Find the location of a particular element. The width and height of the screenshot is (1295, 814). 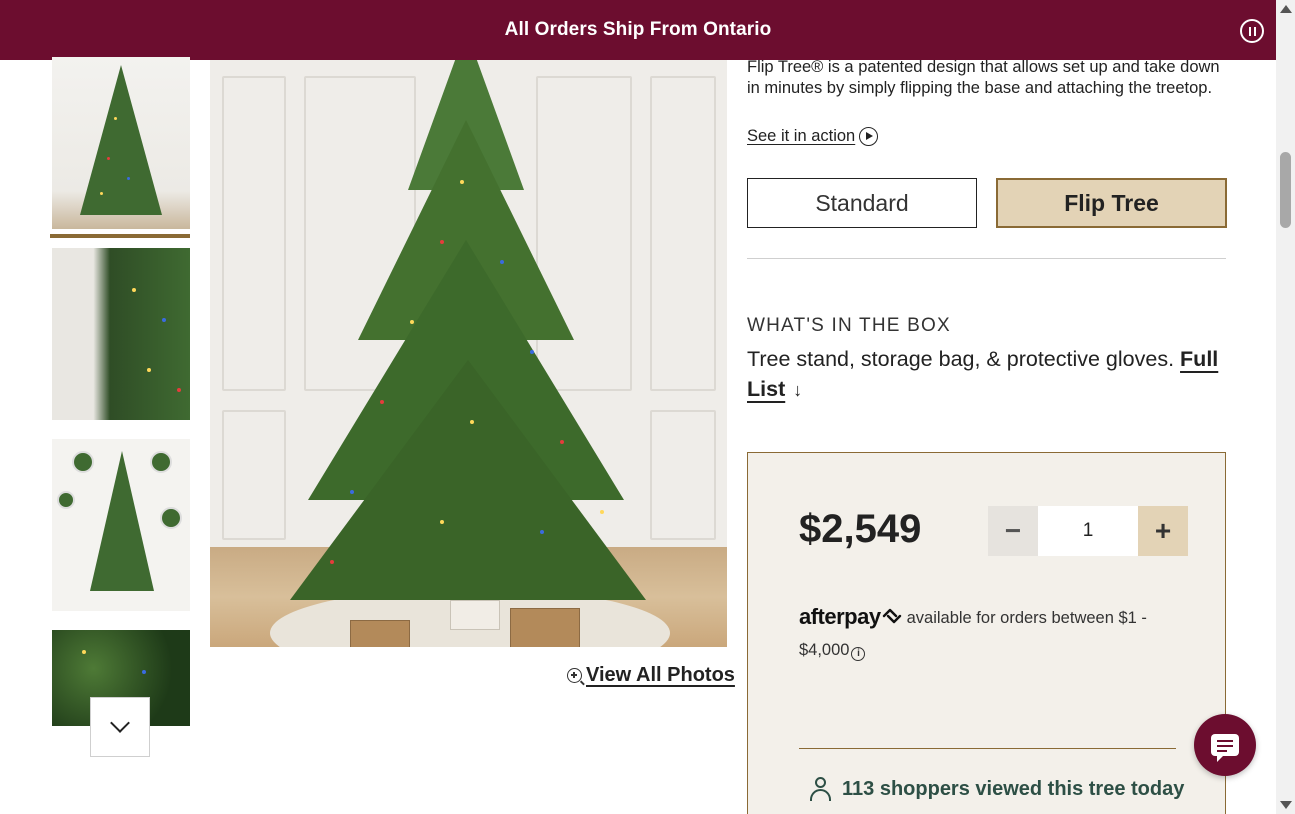

quantity-input is located at coordinates (1088, 531).